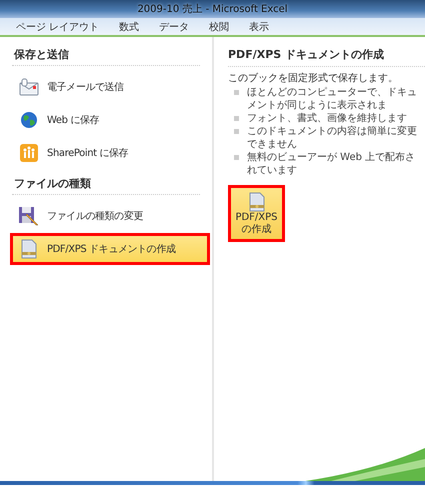 The width and height of the screenshot is (425, 487). I want to click on ribbon-tab: 表示, so click(259, 27).